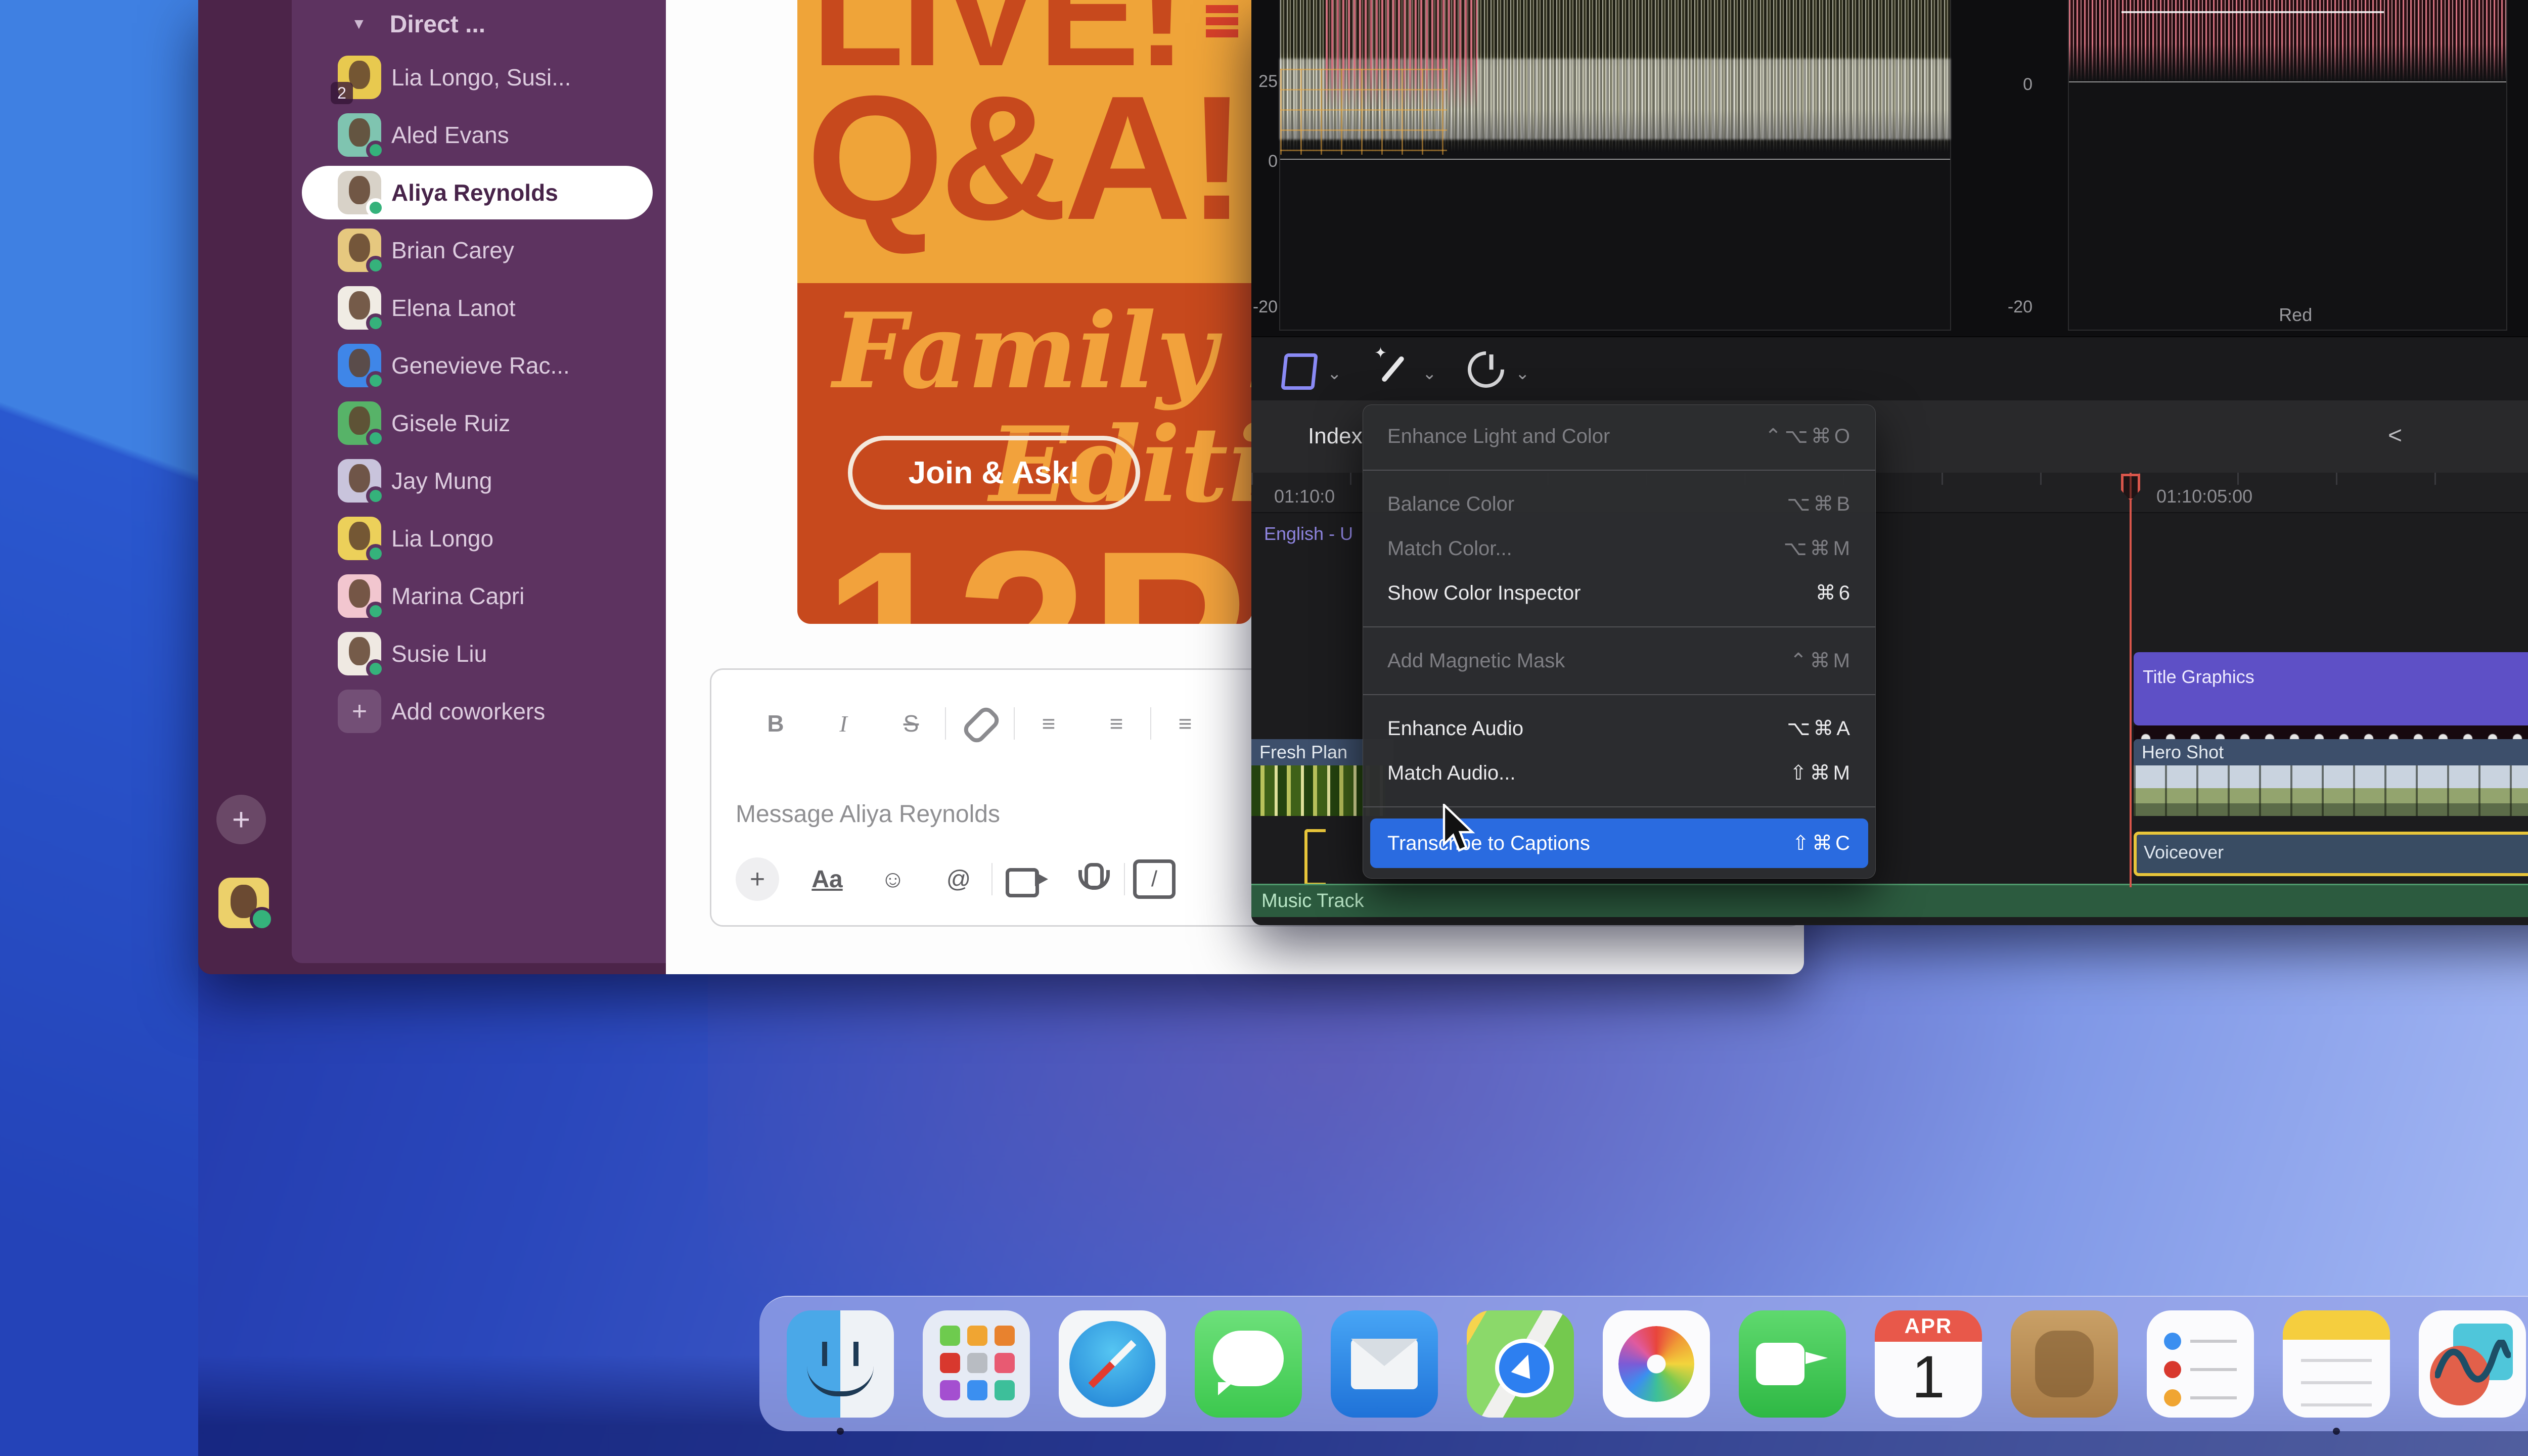 Image resolution: width=2528 pixels, height=1456 pixels. Describe the element at coordinates (475, 192) in the screenshot. I see `sidebar-item-label: Aliya Reynolds` at that location.